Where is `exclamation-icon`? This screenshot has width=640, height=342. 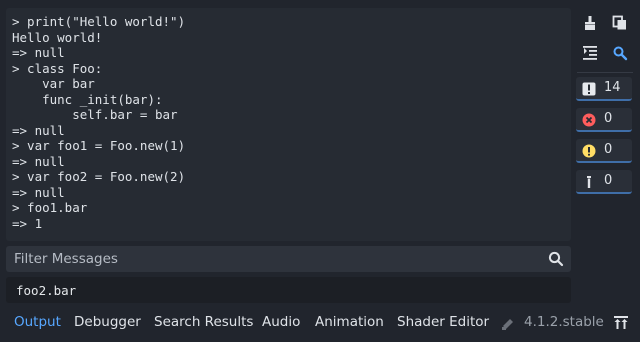 exclamation-icon is located at coordinates (589, 88).